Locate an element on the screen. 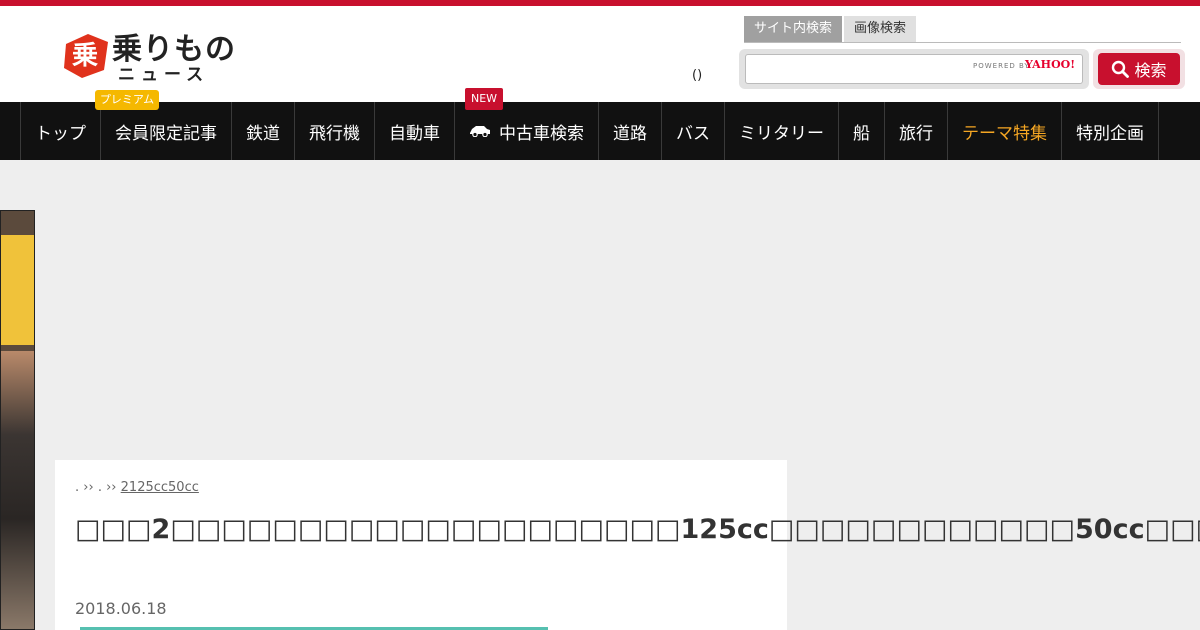  logo-mark-icon: 乗 is located at coordinates (86, 56).